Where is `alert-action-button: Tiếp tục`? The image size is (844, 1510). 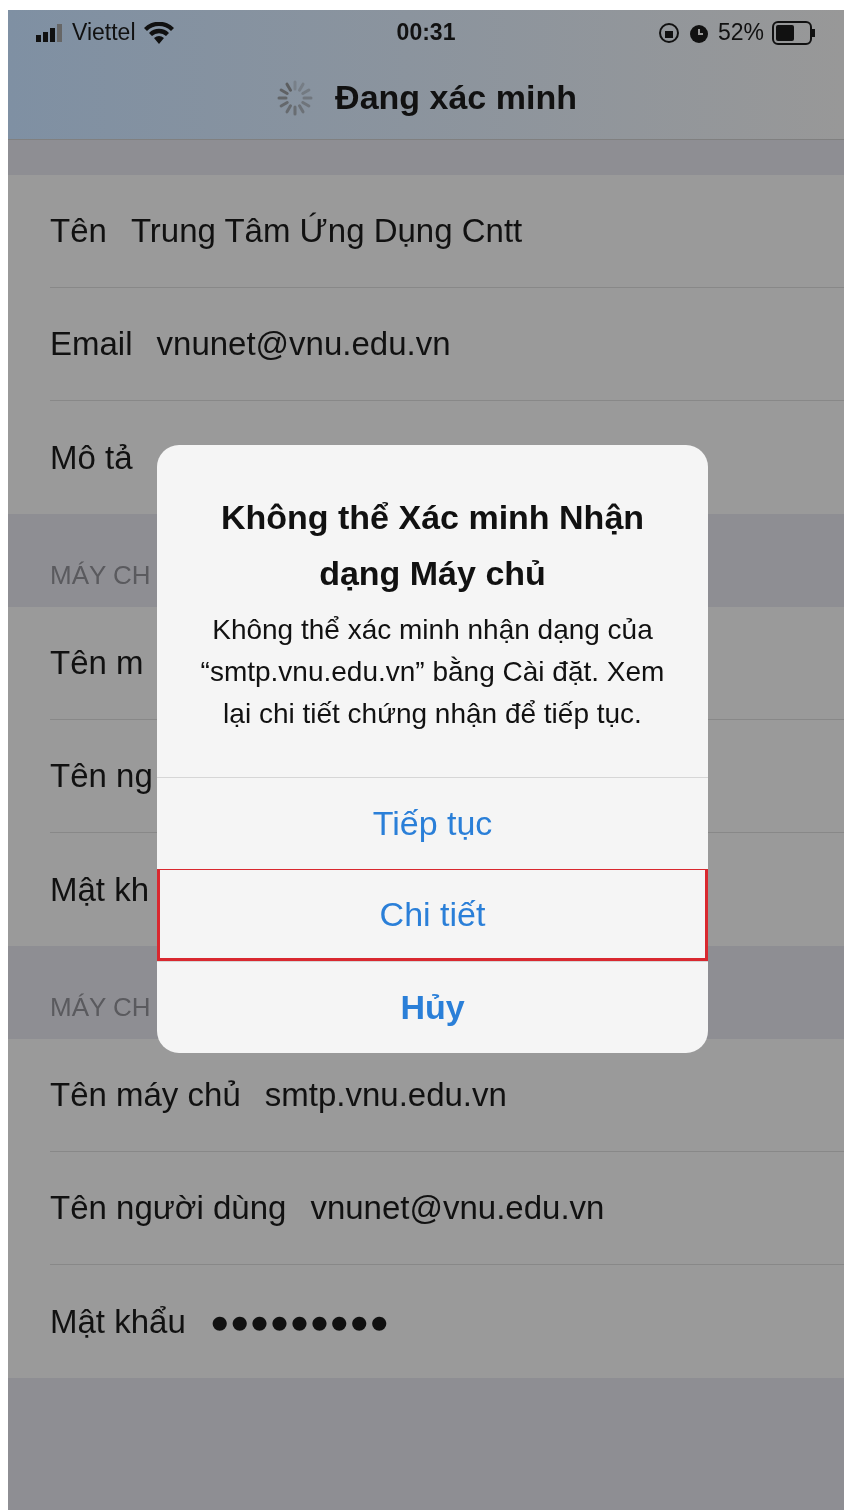 alert-action-button: Tiếp tục is located at coordinates (432, 823).